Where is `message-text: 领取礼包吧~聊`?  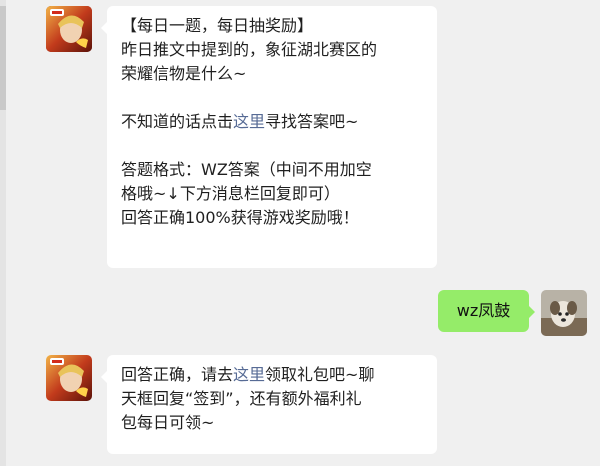
message-text: 领取礼包吧~聊 is located at coordinates (320, 374).